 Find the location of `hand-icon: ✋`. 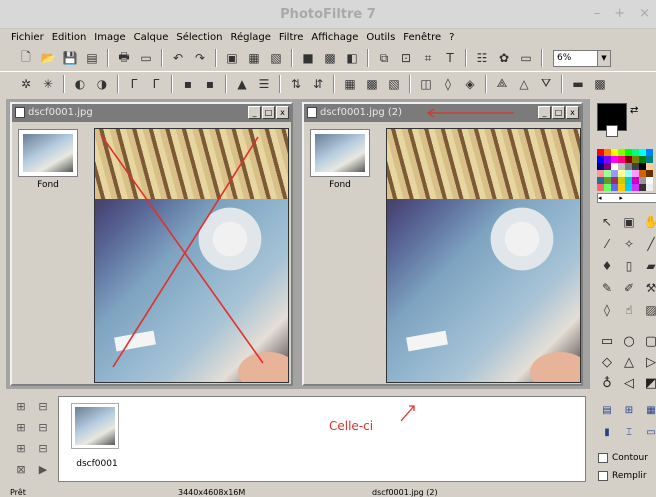

hand-icon: ✋ is located at coordinates (648, 222).